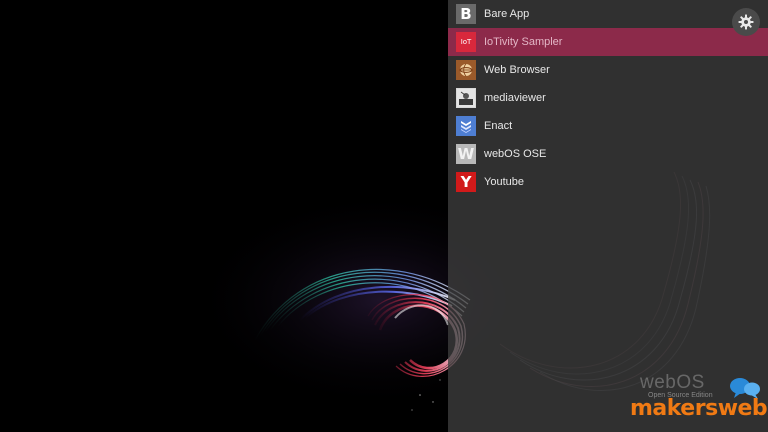  I want to click on youtube-icon: Y, so click(466, 182).